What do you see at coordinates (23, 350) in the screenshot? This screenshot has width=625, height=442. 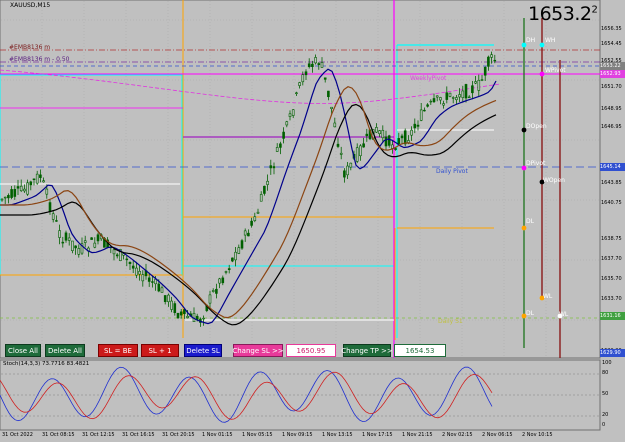 I see `close-all-button: Close All` at bounding box center [23, 350].